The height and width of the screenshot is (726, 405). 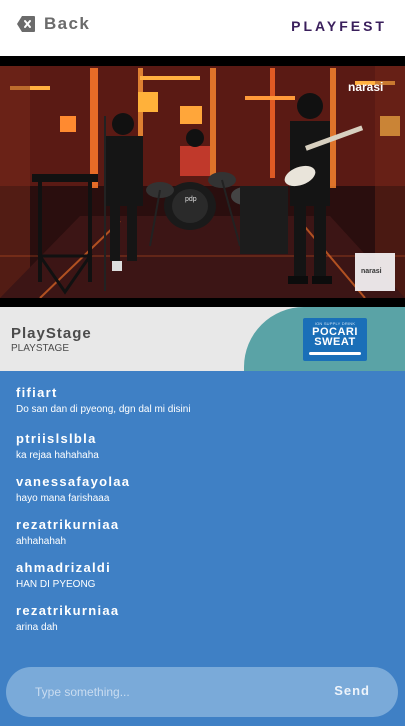 I want to click on chat-username: vanessafayolaa, so click(x=73, y=481).